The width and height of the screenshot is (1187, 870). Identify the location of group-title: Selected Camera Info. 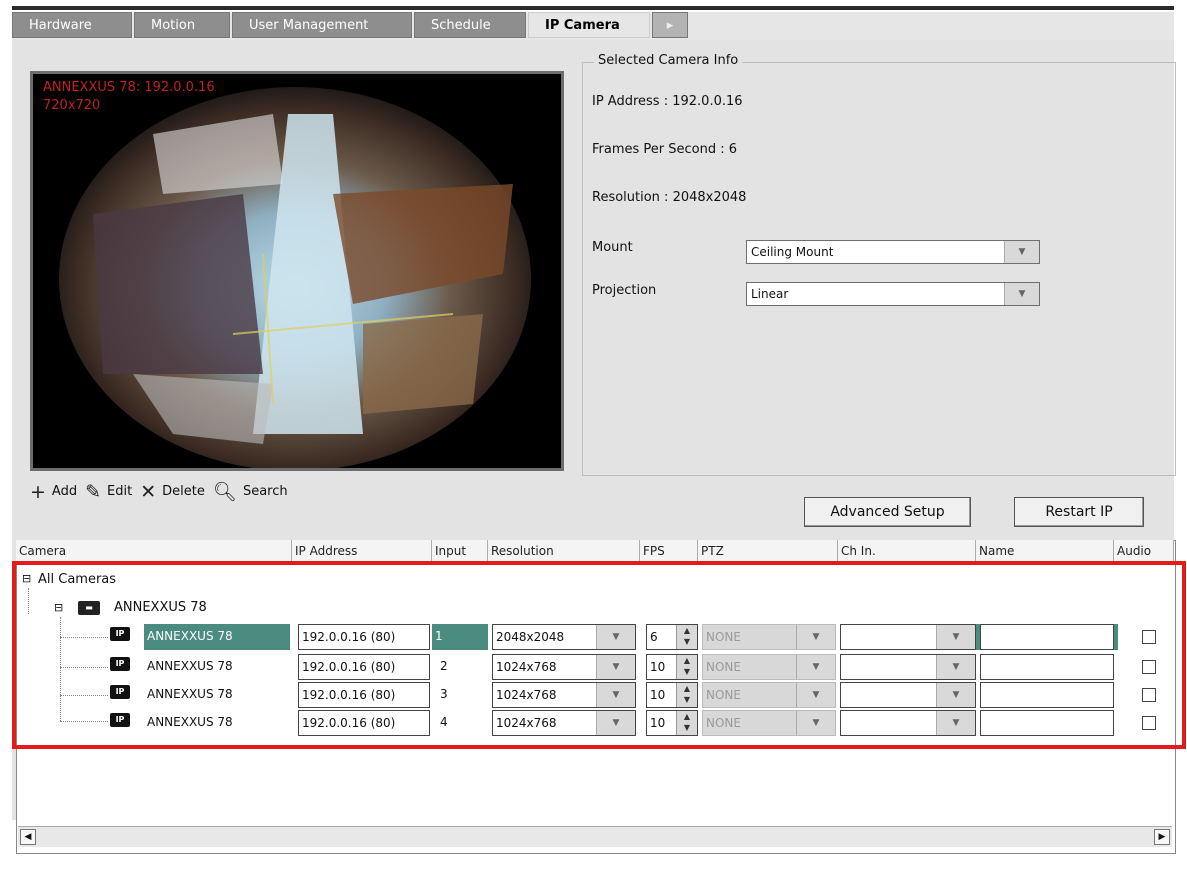
(668, 60).